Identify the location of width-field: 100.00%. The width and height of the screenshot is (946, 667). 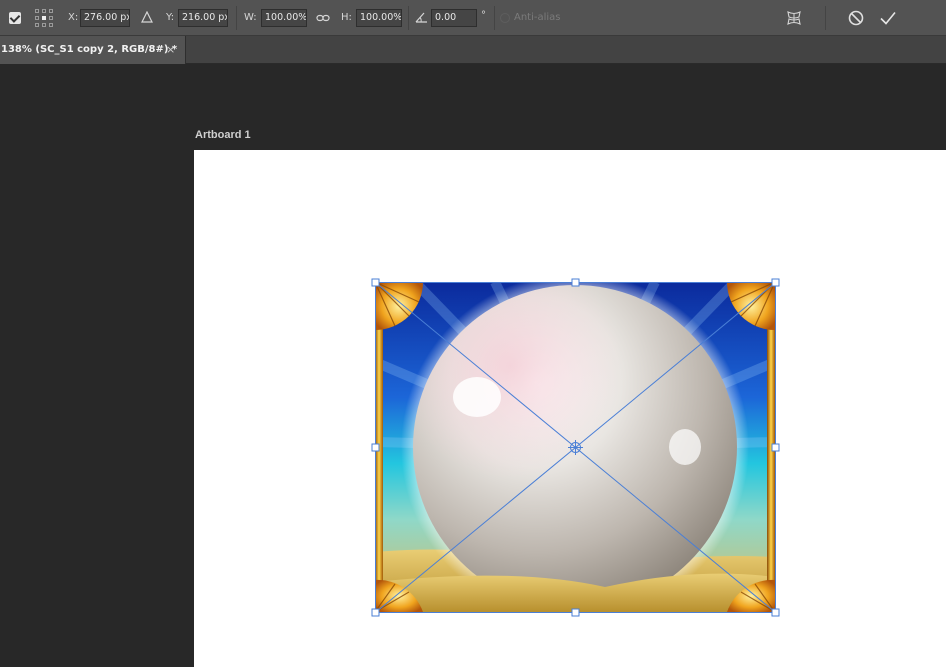
(284, 18).